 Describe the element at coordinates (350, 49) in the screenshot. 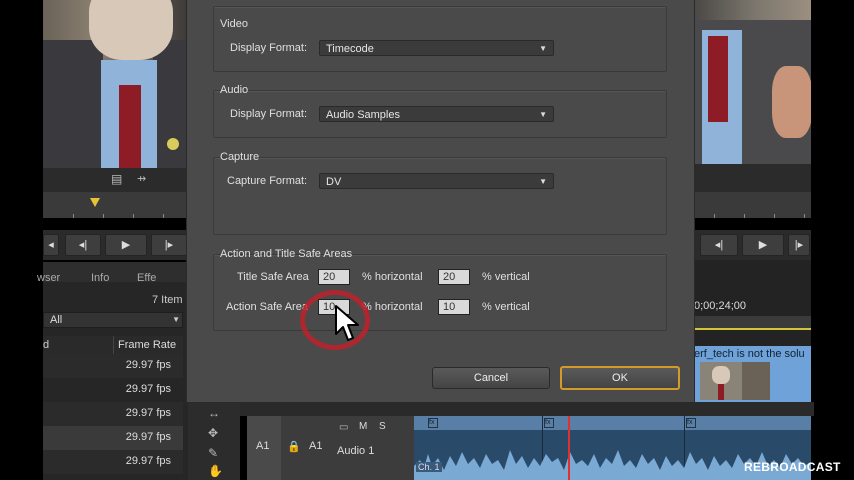

I see `dropdown-value: Timecode` at that location.